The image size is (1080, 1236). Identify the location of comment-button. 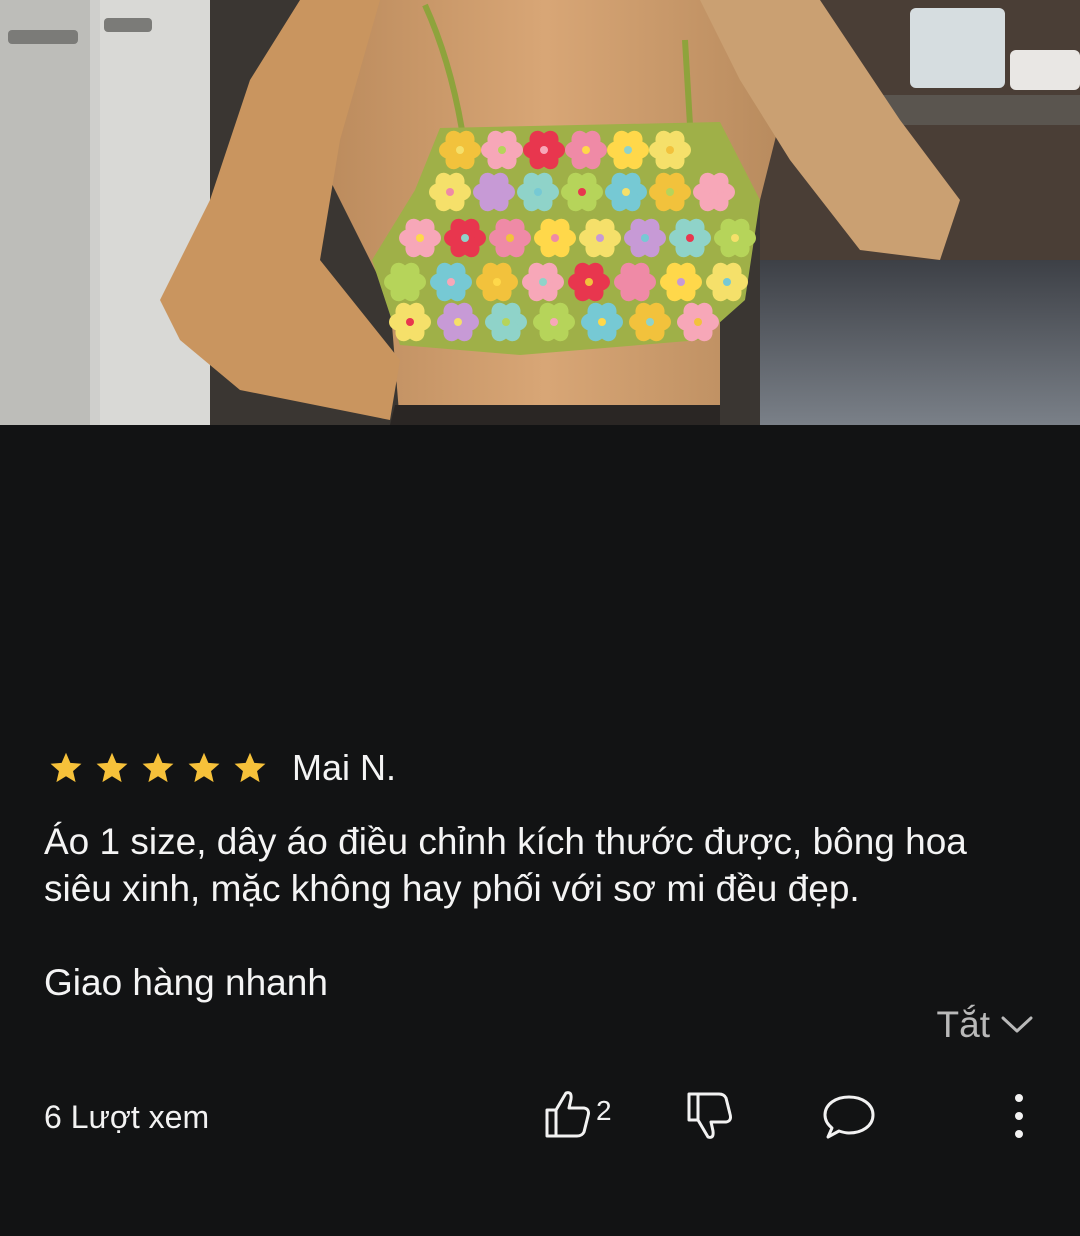
(849, 1119).